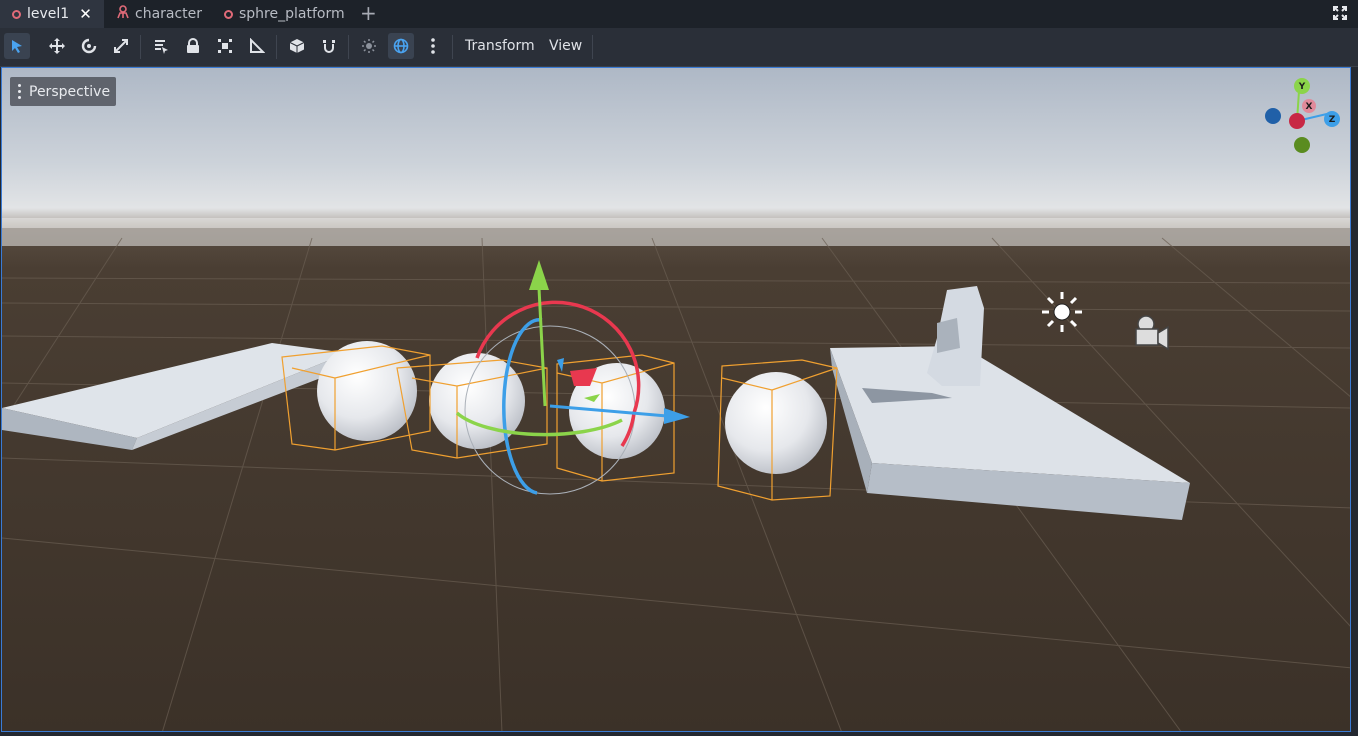 The height and width of the screenshot is (736, 1358). I want to click on light-icon, so click(1062, 312).